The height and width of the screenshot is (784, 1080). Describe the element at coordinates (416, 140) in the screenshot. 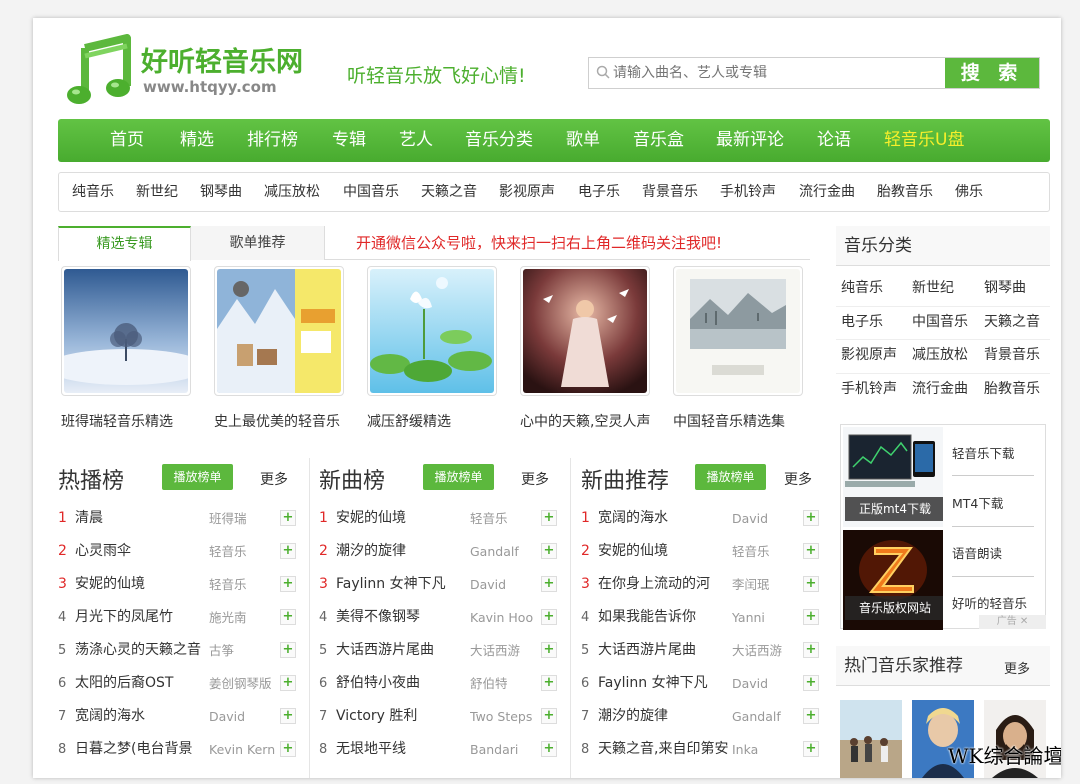

I see `nav-artists: 艺人` at that location.